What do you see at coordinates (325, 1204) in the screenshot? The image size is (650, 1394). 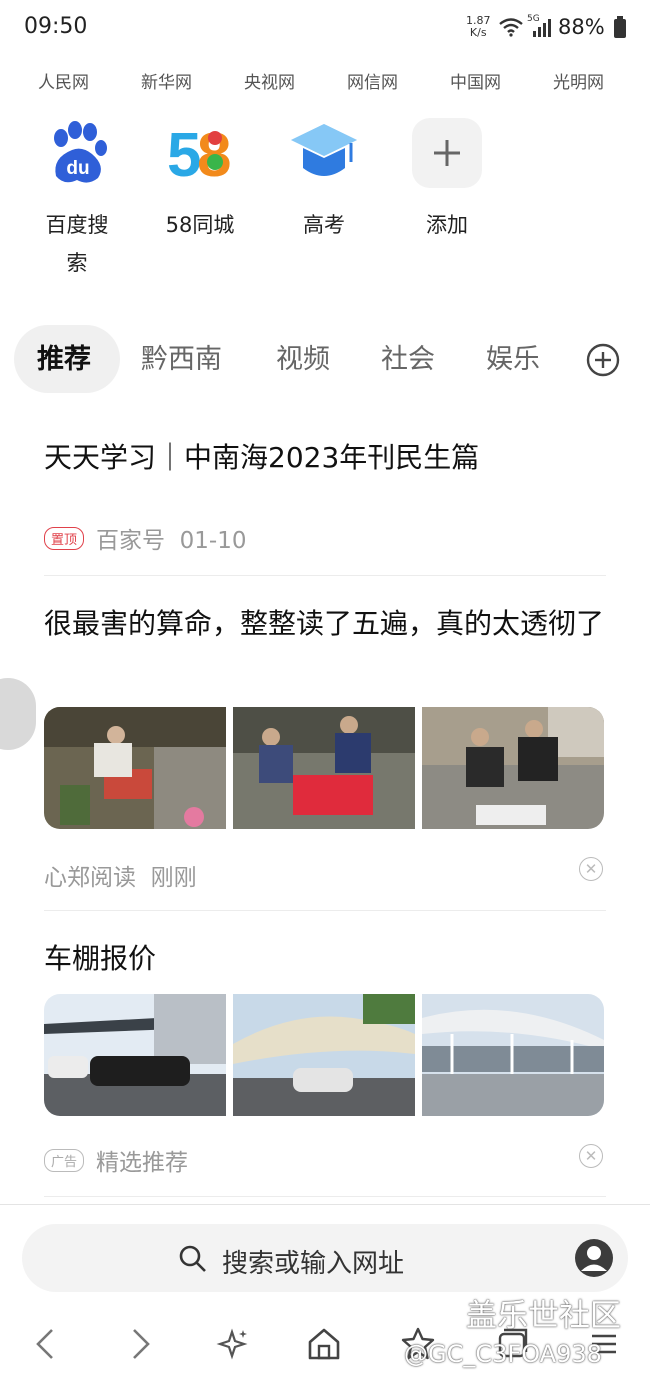 I see `bottom-separator` at bounding box center [325, 1204].